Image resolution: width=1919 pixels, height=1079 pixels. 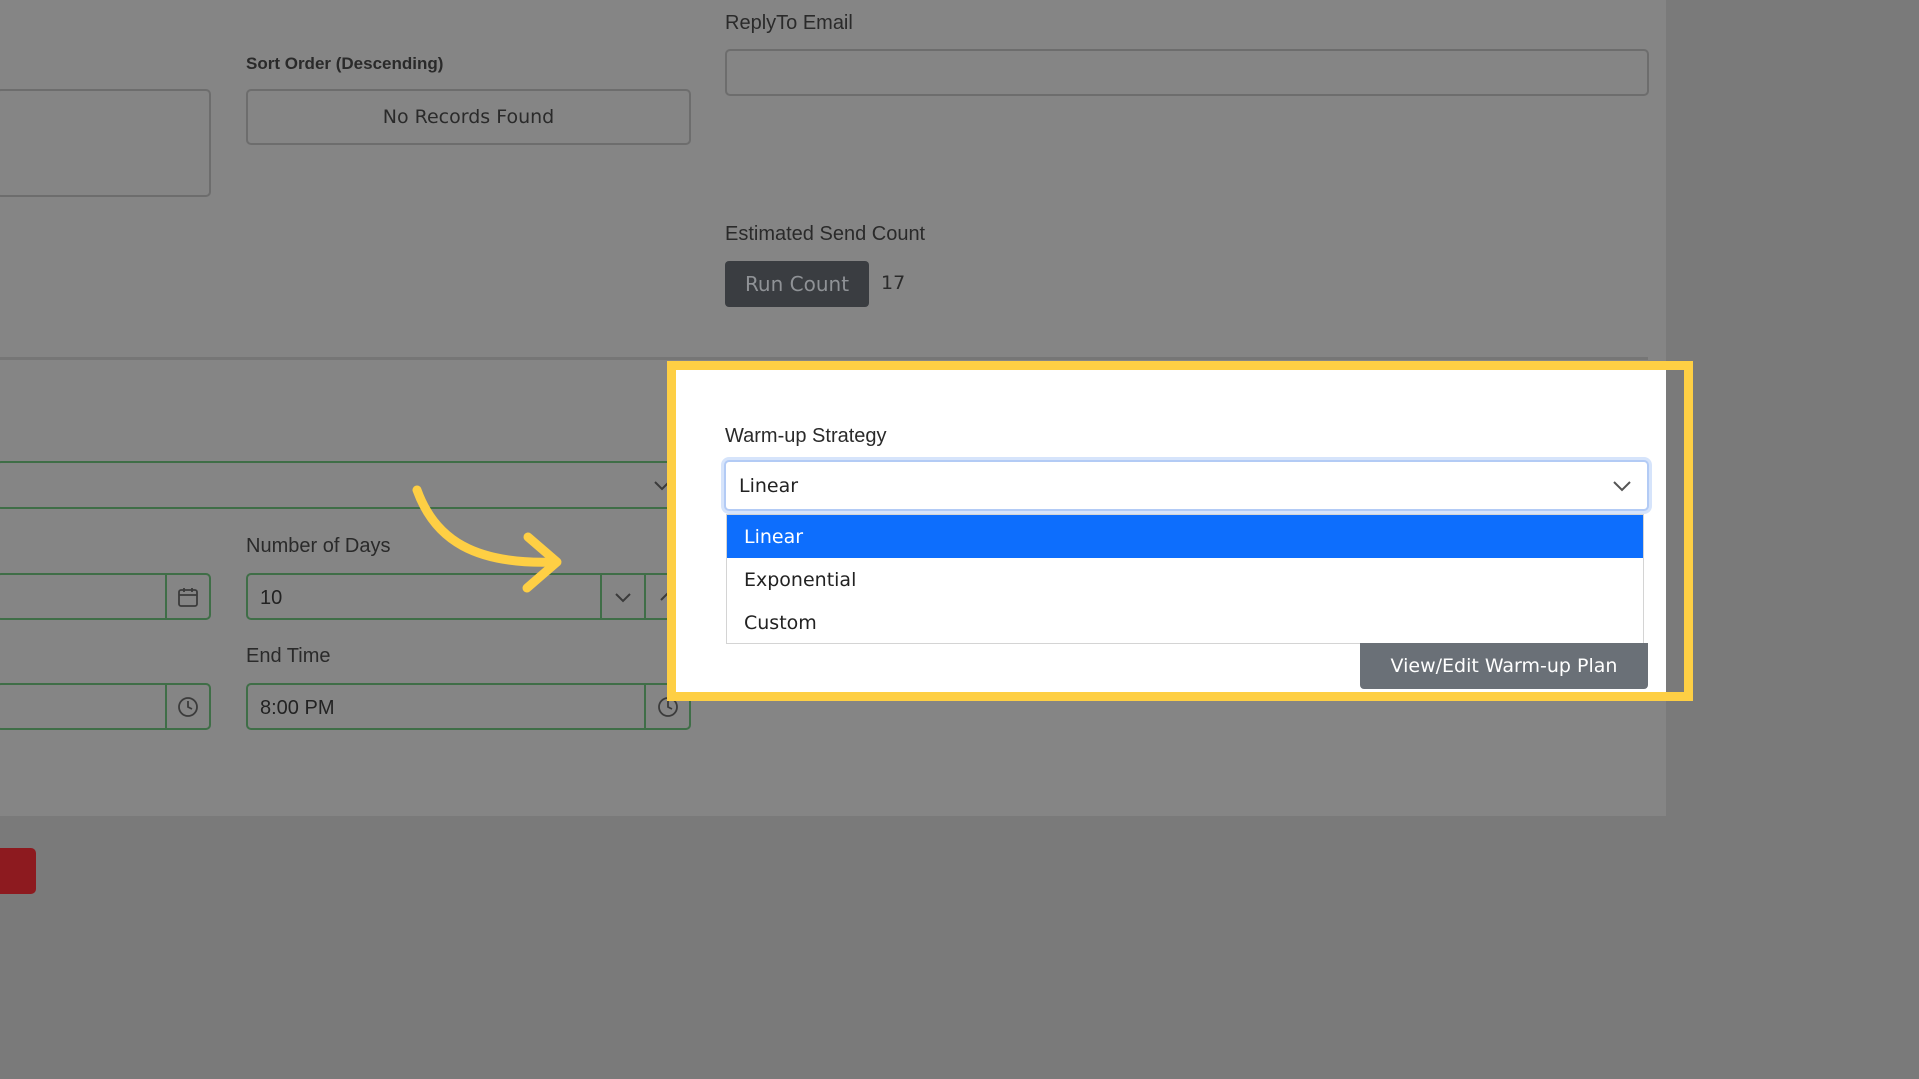 What do you see at coordinates (288, 656) in the screenshot?
I see `end-time-label: End Time` at bounding box center [288, 656].